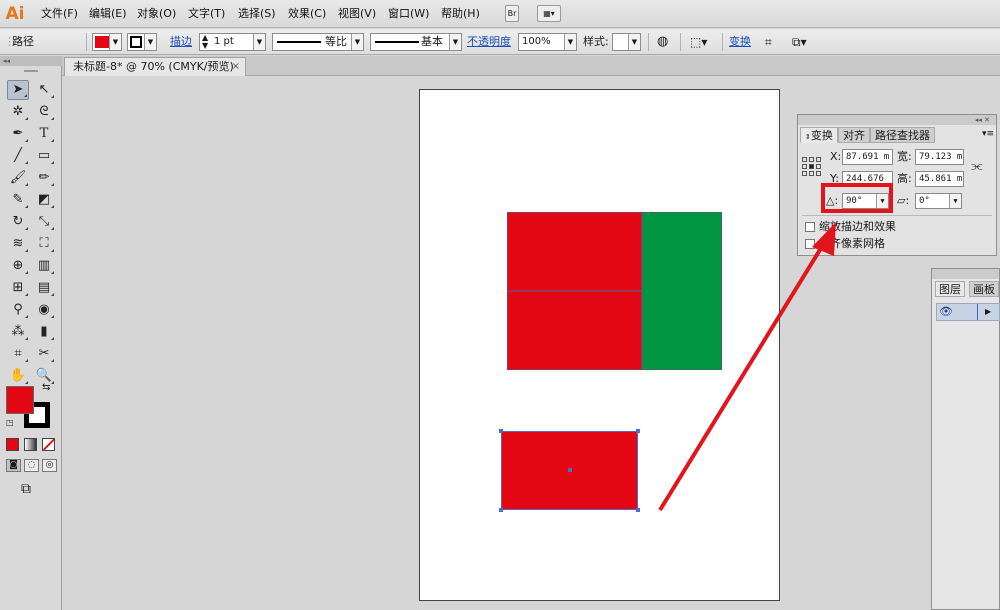 The image size is (1000, 610). I want to click on x-field: 87.691 m, so click(867, 157).